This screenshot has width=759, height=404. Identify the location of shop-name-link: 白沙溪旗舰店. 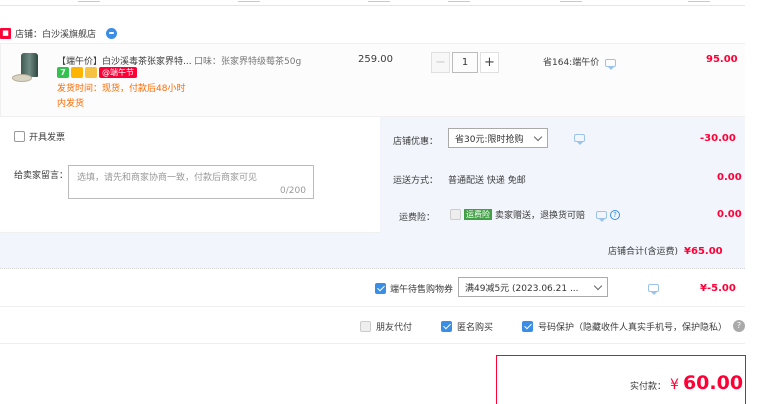
(69, 33).